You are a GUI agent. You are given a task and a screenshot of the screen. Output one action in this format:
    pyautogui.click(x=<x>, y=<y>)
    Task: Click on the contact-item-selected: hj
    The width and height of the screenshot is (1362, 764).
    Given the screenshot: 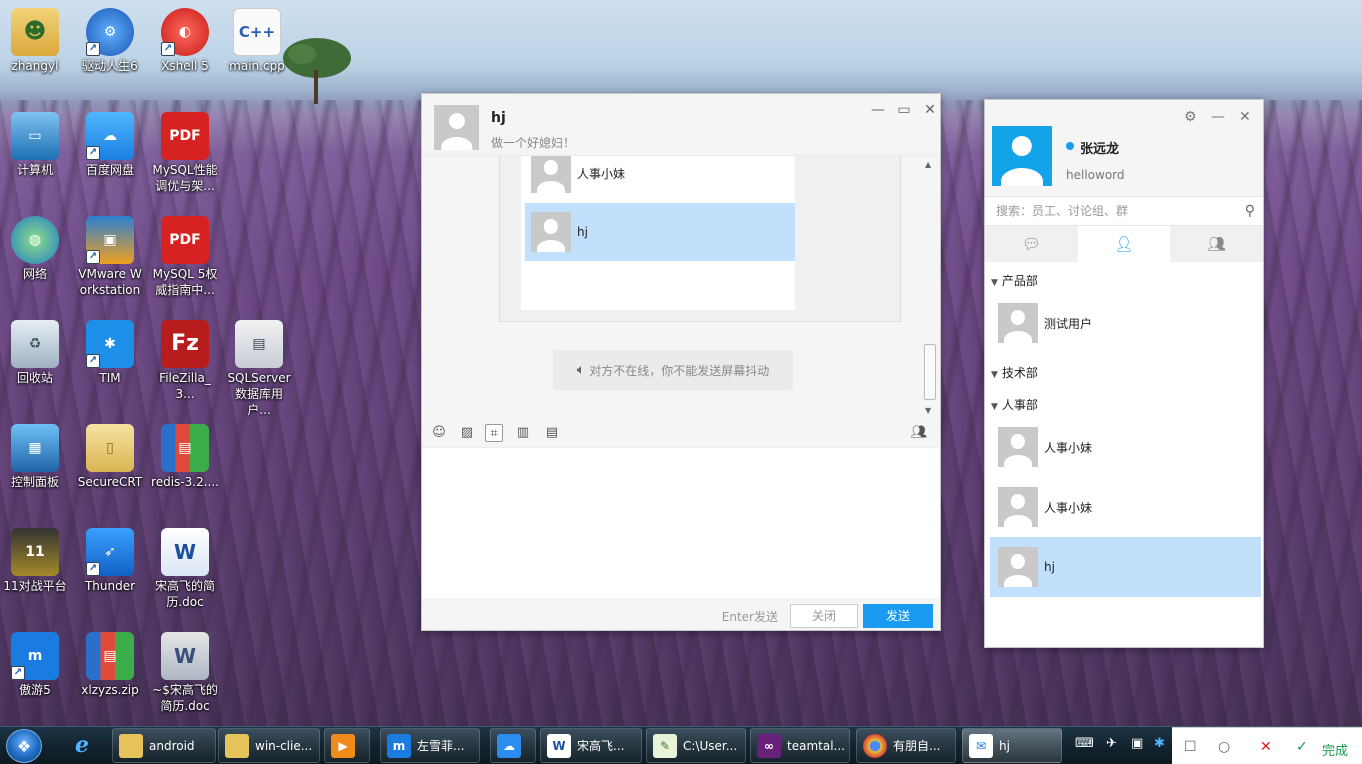 What is the action you would take?
    pyautogui.click(x=1125, y=567)
    